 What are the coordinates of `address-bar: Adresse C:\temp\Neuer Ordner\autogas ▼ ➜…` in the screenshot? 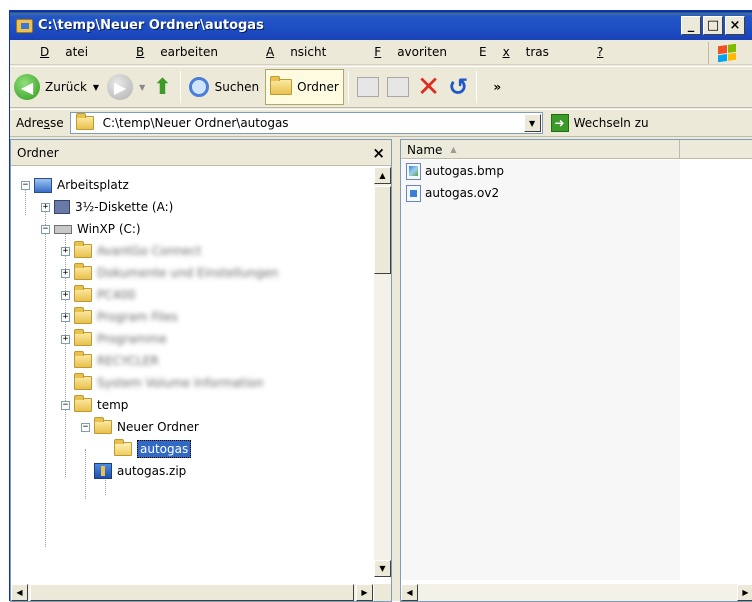 It's located at (381, 123).